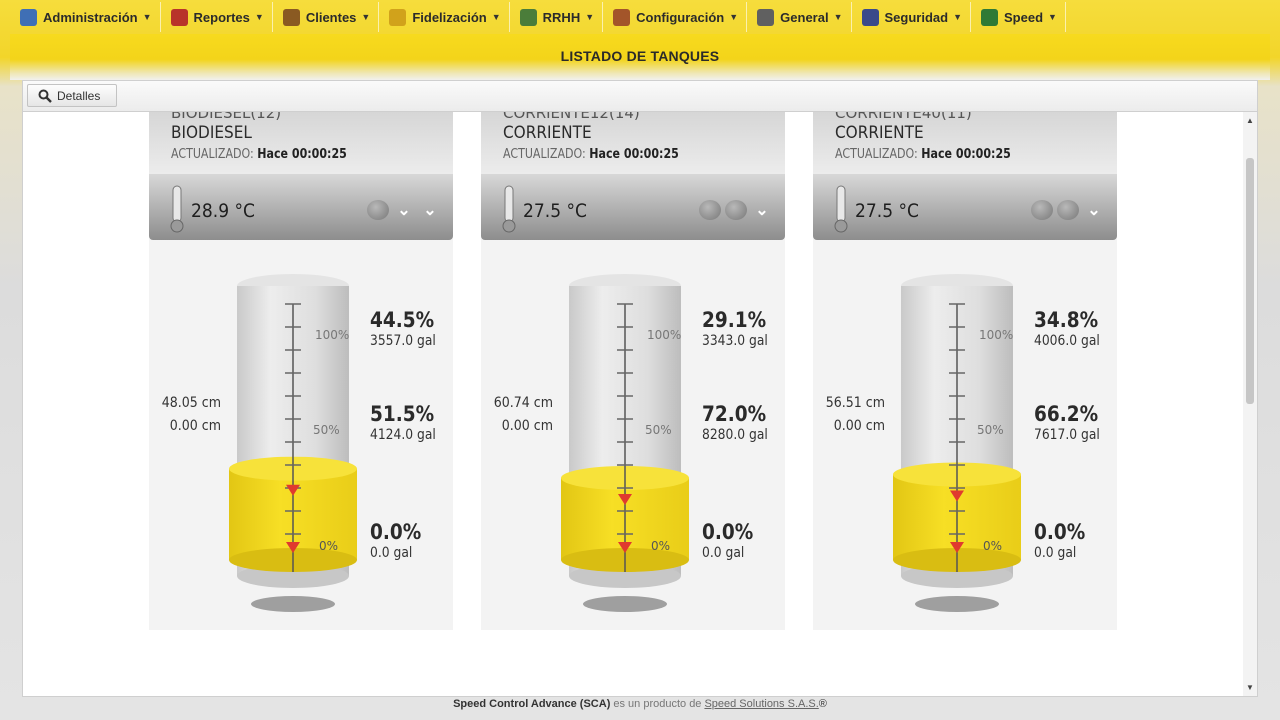 Image resolution: width=1280 pixels, height=720 pixels. What do you see at coordinates (45, 96) in the screenshot?
I see `search-icon` at bounding box center [45, 96].